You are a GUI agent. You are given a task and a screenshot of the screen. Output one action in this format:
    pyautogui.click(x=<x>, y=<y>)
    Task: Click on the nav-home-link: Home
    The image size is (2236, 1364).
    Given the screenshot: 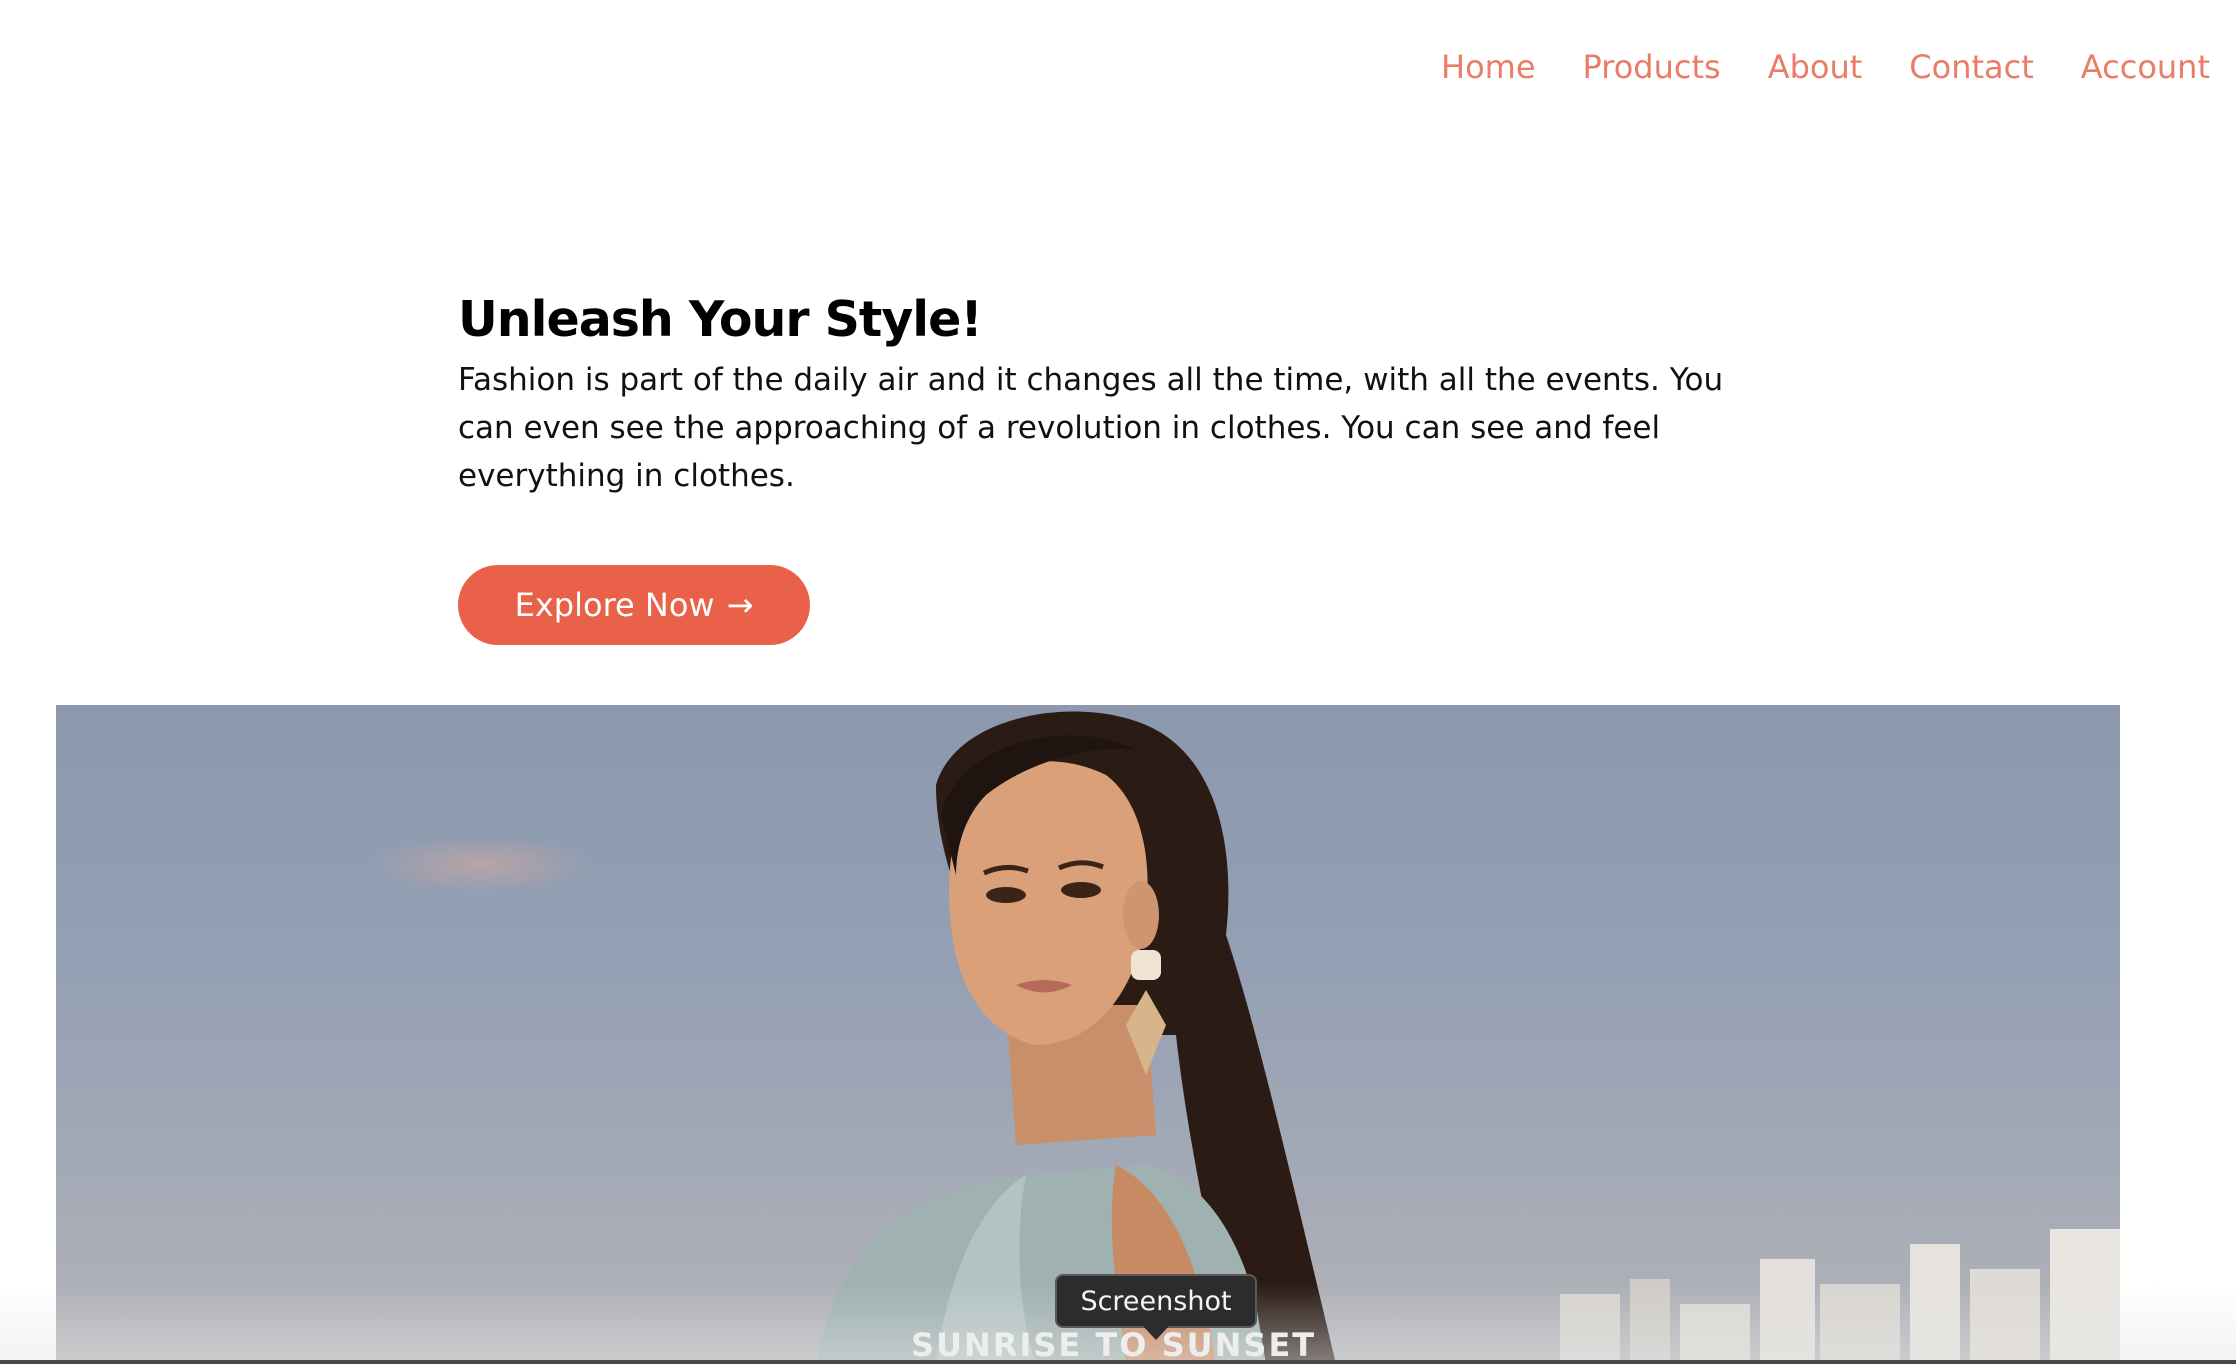 What is the action you would take?
    pyautogui.click(x=1488, y=67)
    